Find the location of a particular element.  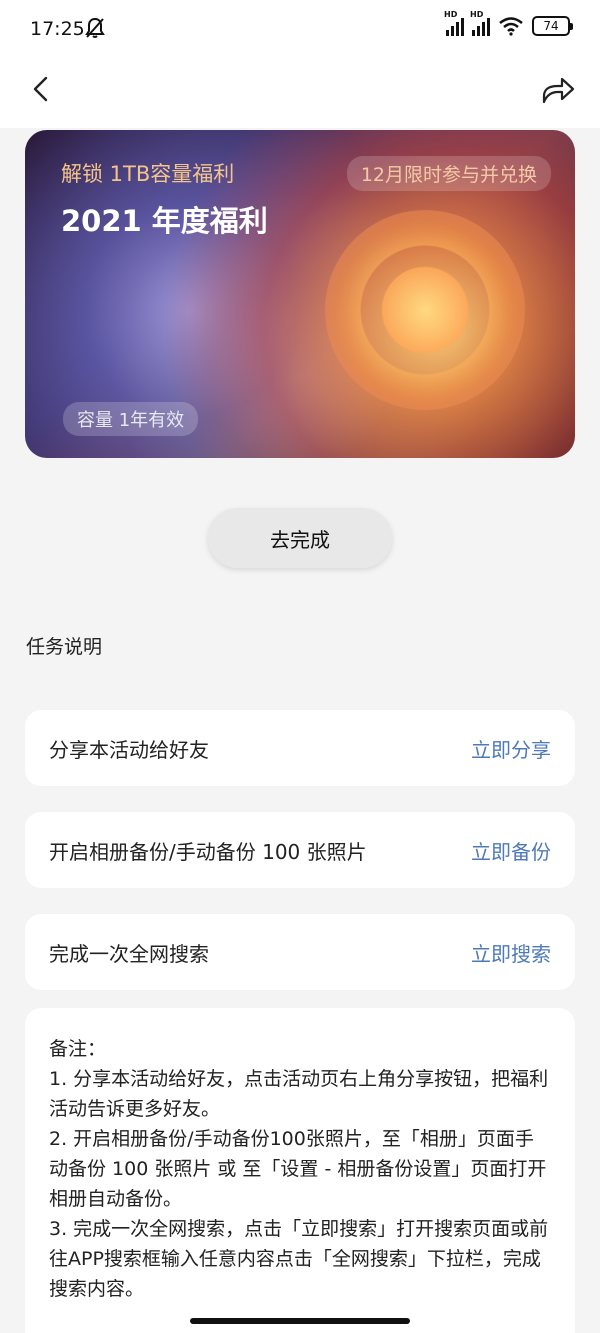

signal-icon-2: HD is located at coordinates (480, 23).